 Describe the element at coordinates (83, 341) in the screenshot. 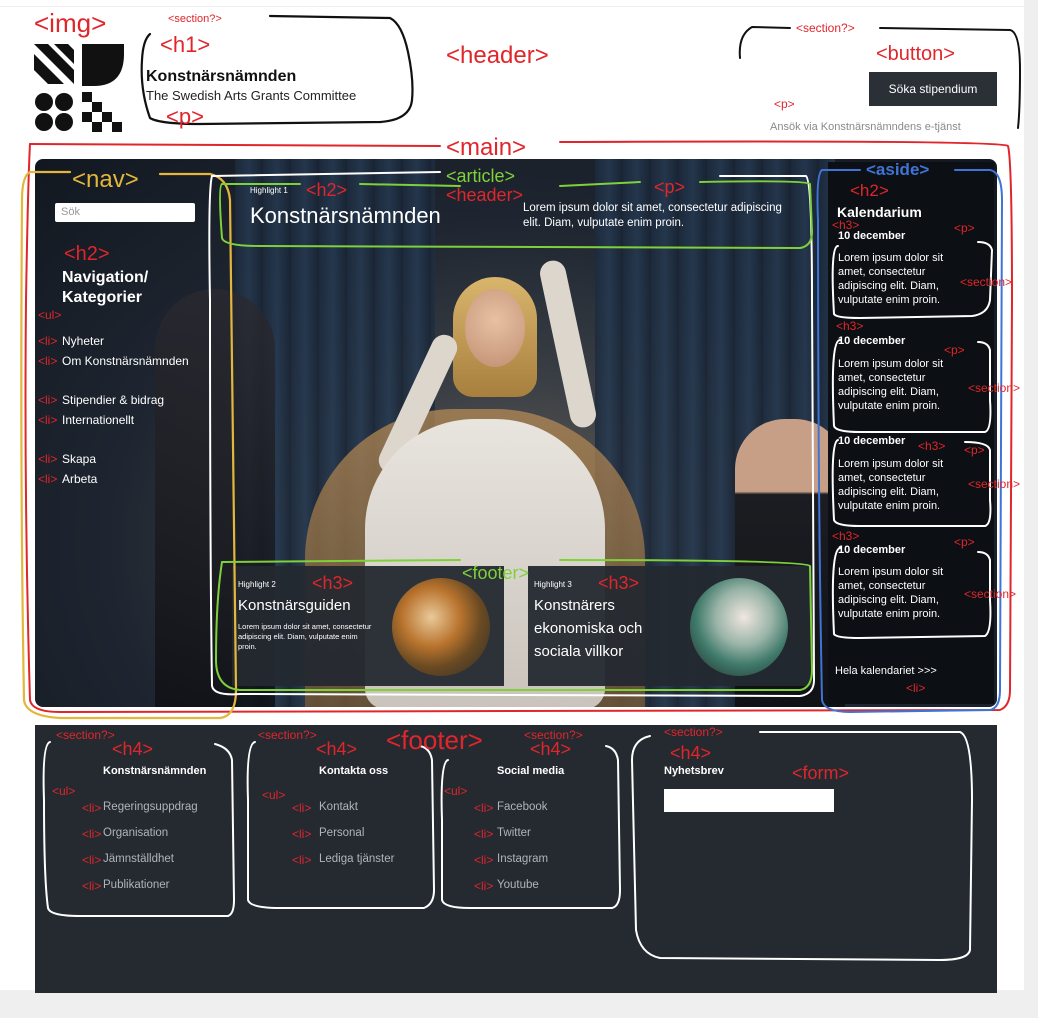

I see `nav-item-news: Nyheter` at that location.